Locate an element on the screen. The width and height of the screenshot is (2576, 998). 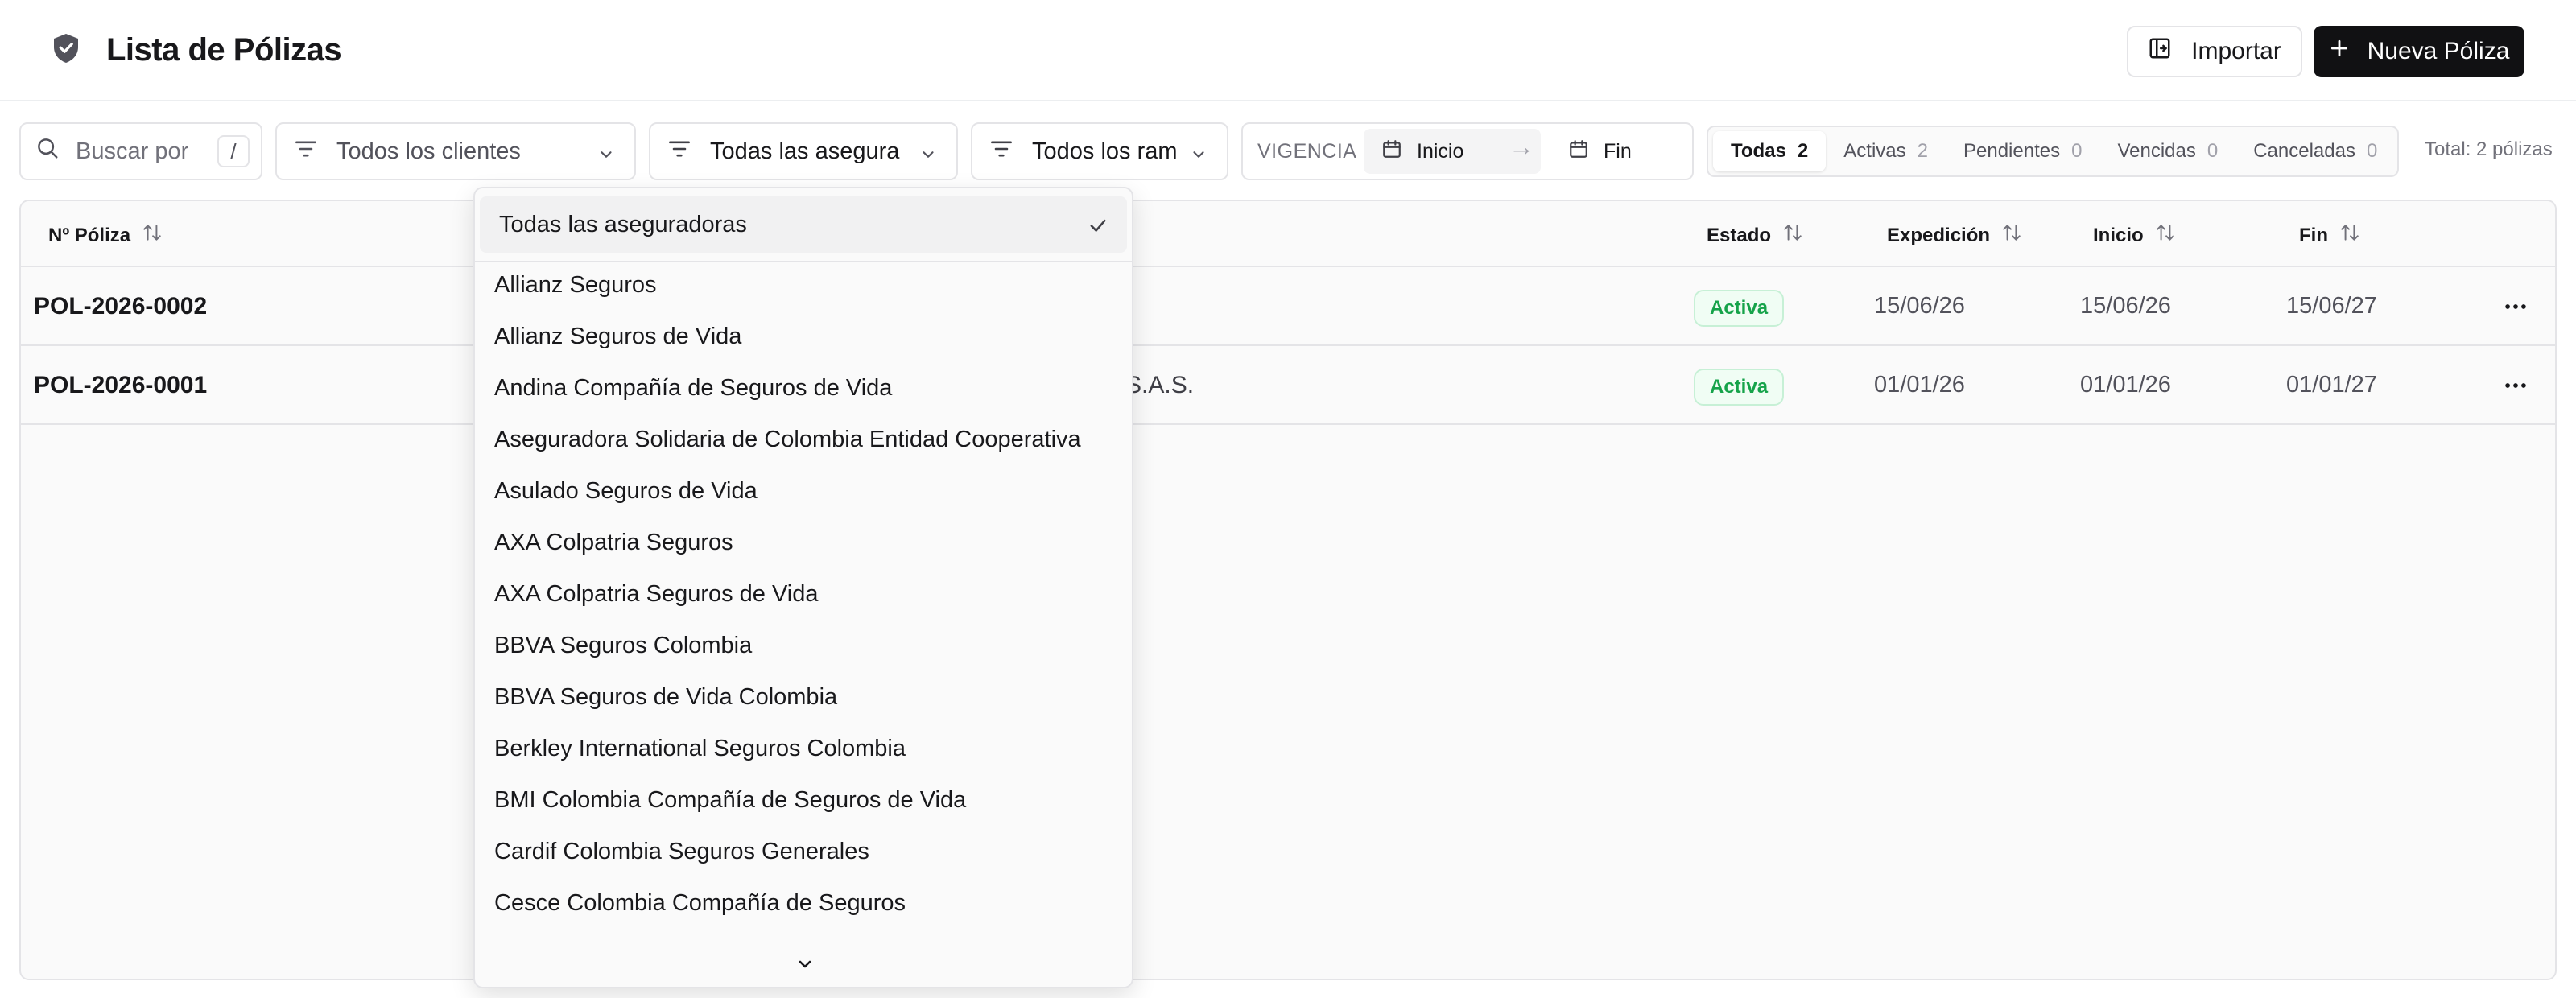
insurer-filter-select: Todas las aseguradoras is located at coordinates (803, 151).